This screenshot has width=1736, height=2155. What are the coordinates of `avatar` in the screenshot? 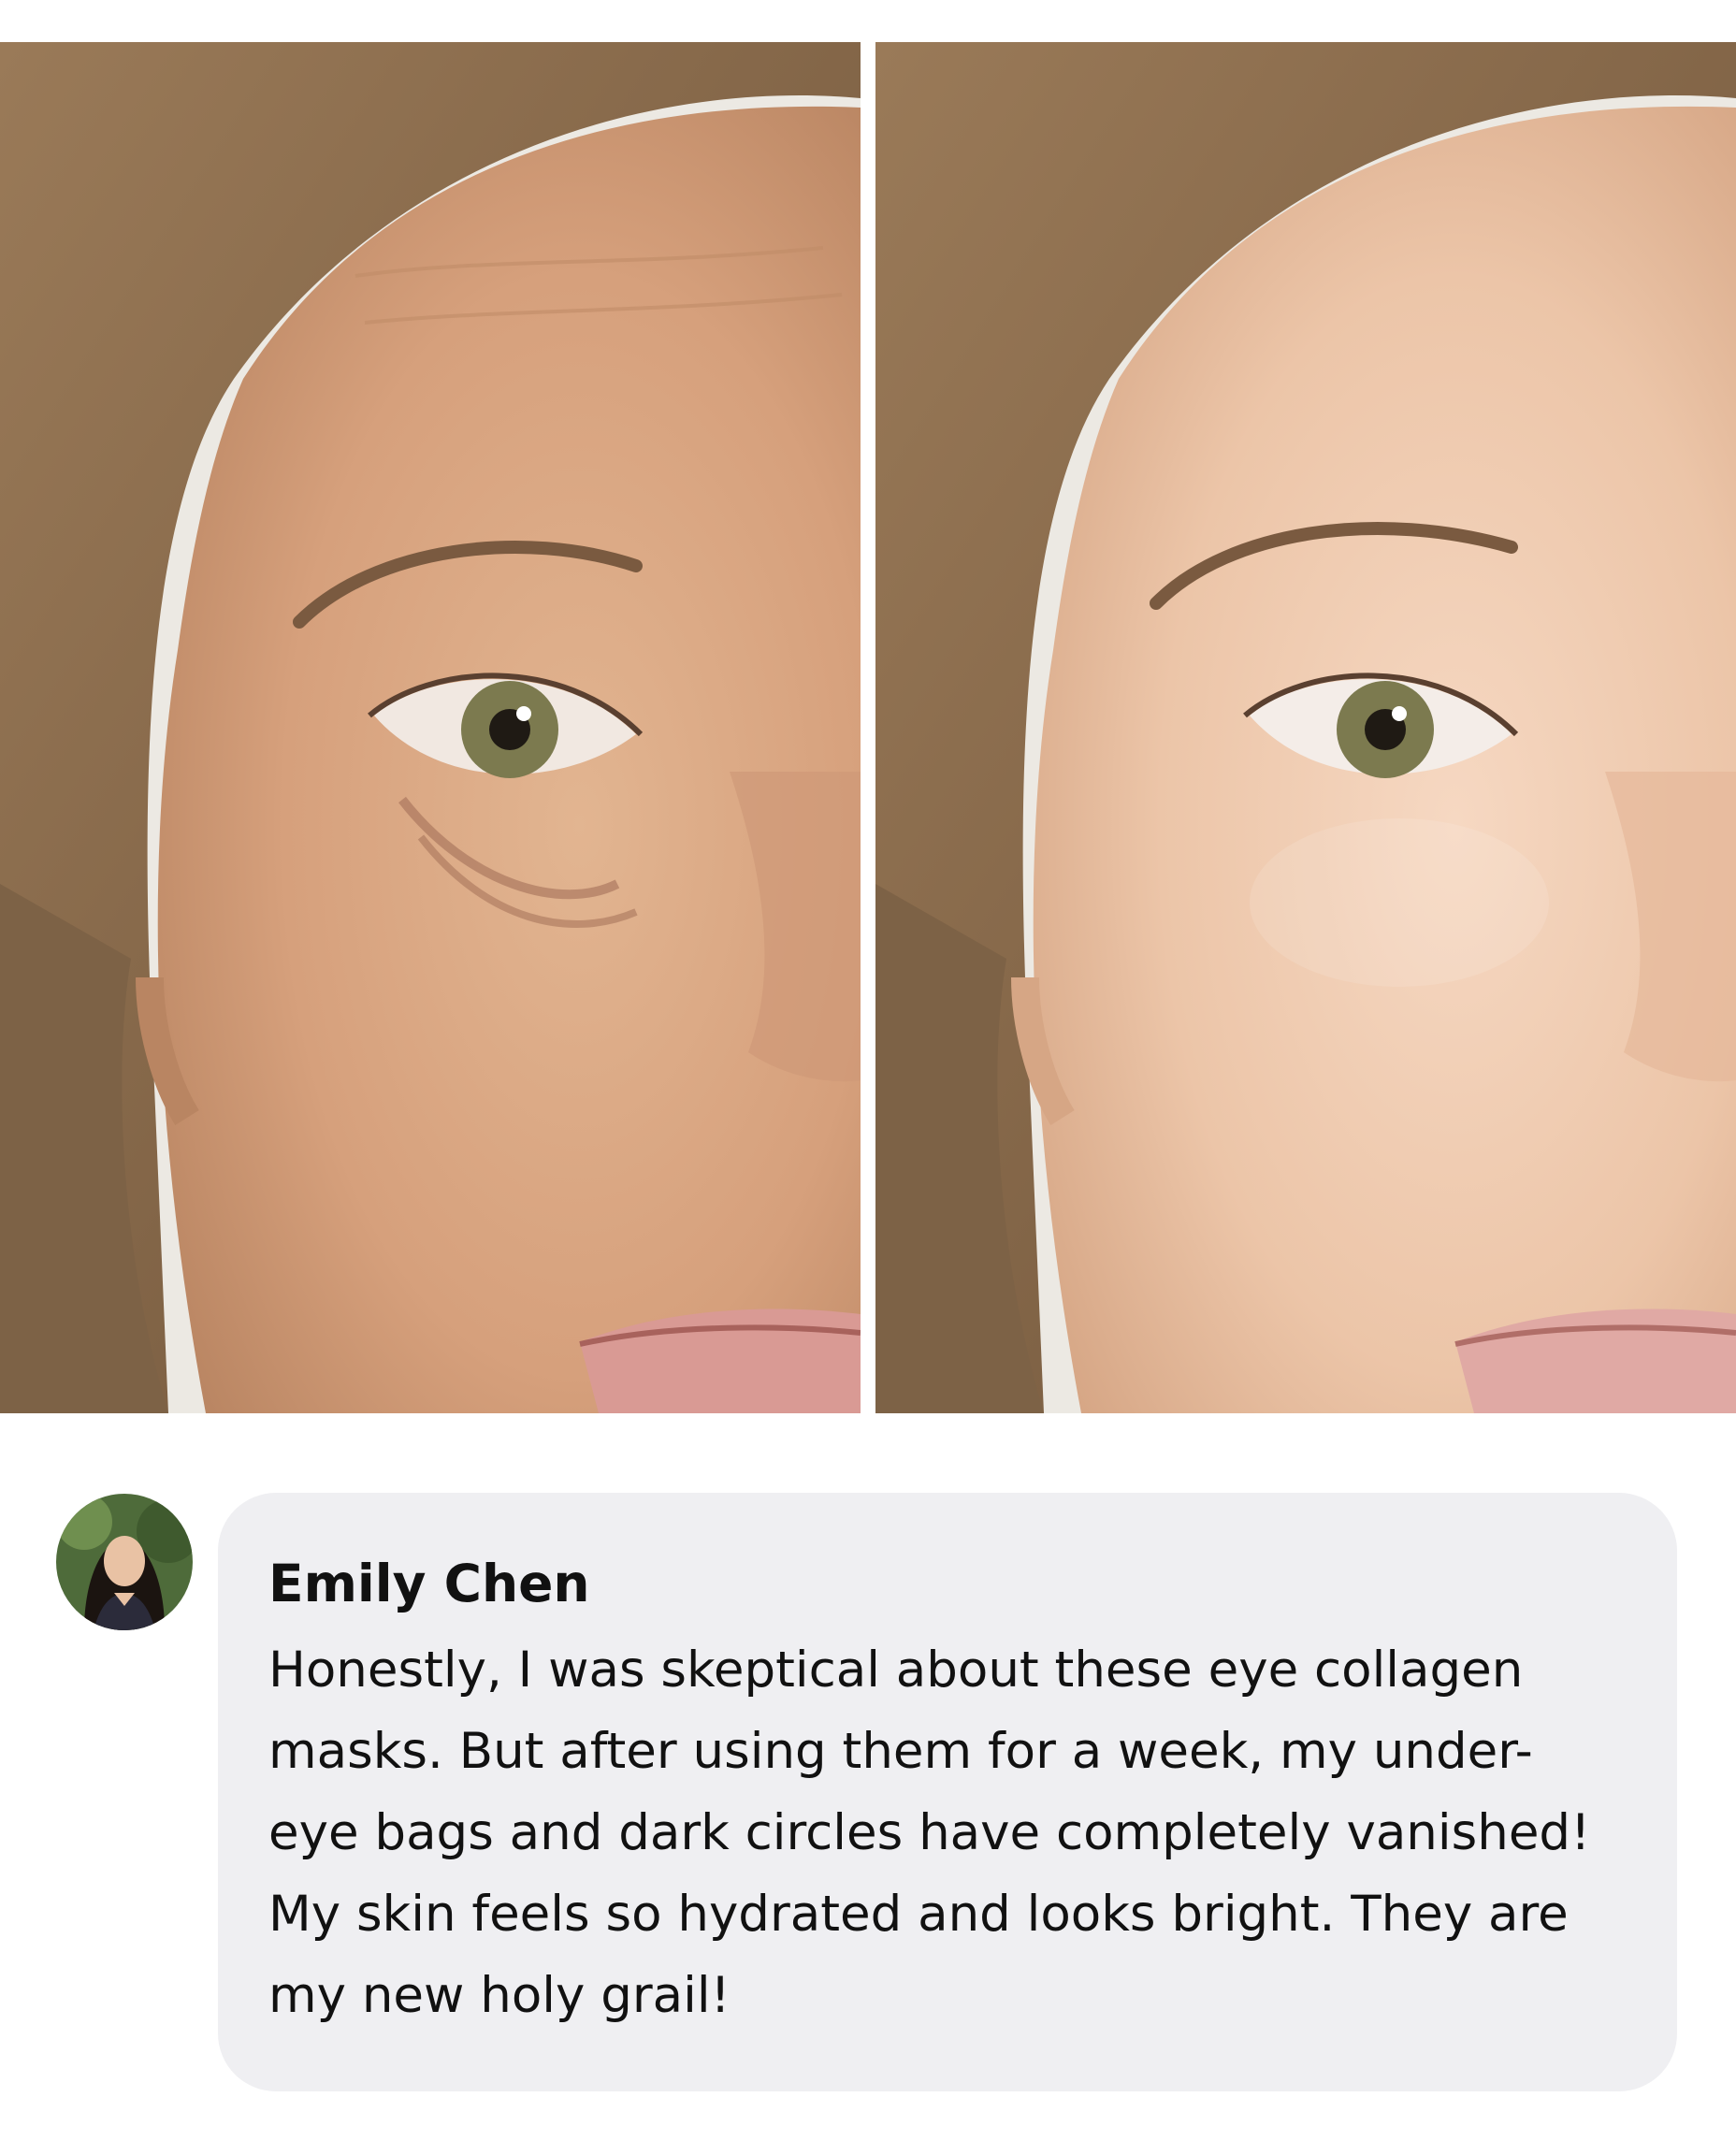 It's located at (124, 1562).